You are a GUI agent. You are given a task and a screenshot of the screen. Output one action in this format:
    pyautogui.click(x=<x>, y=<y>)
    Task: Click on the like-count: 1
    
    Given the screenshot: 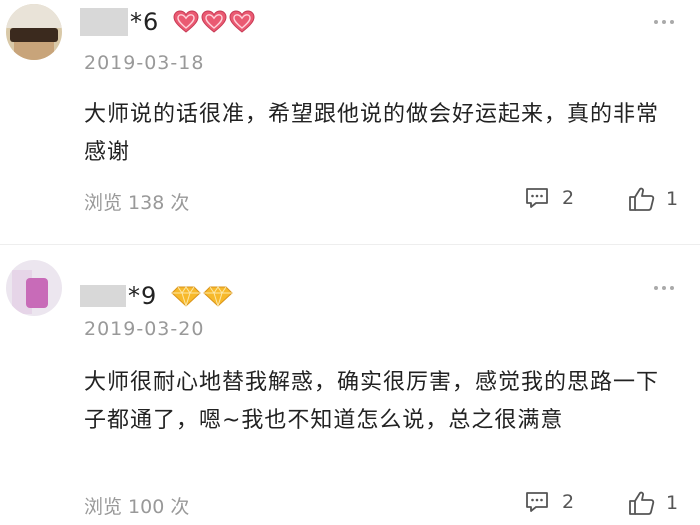 What is the action you would take?
    pyautogui.click(x=672, y=503)
    